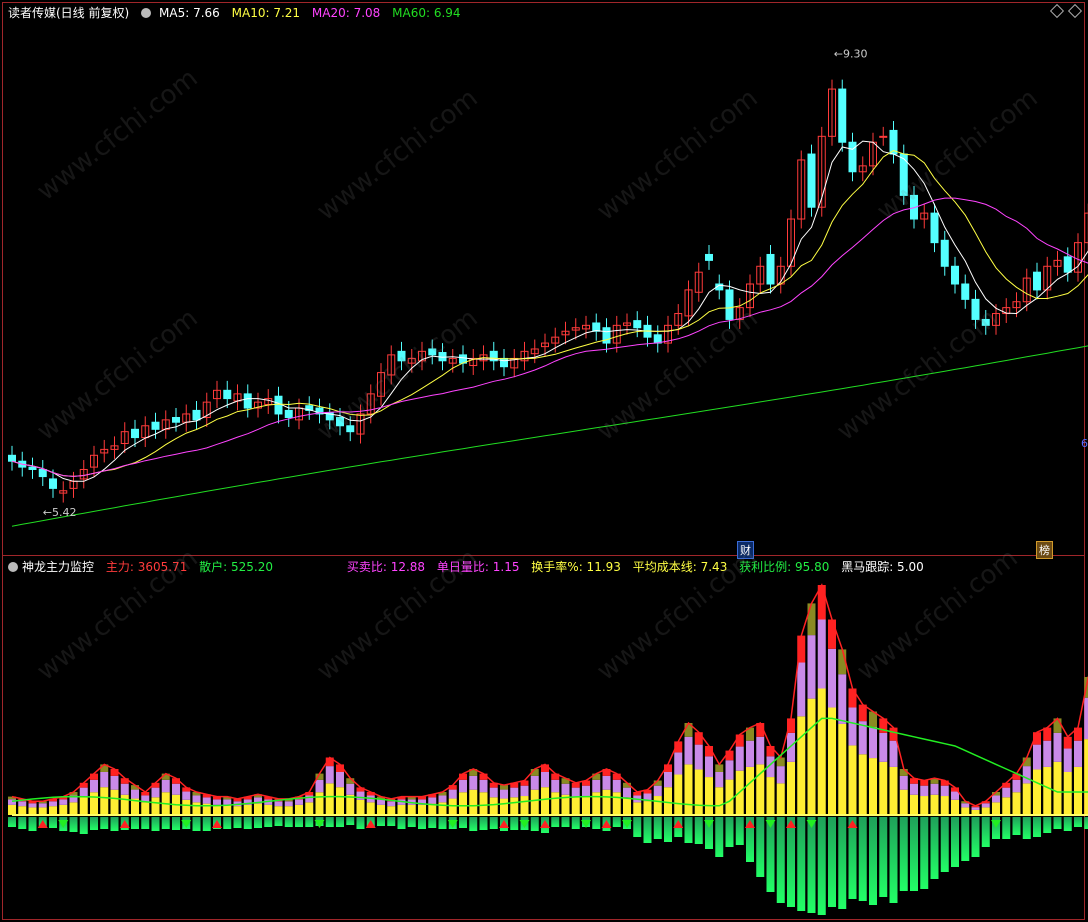 This screenshot has width=1088, height=922. Describe the element at coordinates (13, 567) in the screenshot. I see `indicator-settings-icon` at that location.